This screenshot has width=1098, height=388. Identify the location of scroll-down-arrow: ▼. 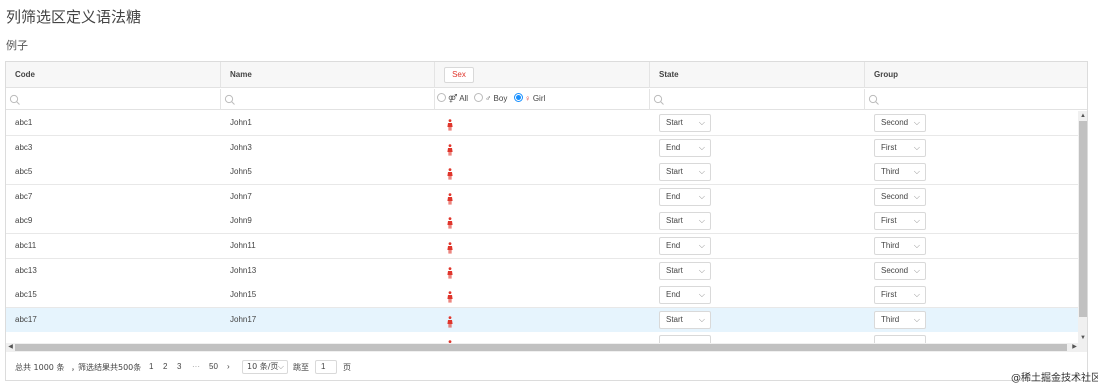
(1082, 338).